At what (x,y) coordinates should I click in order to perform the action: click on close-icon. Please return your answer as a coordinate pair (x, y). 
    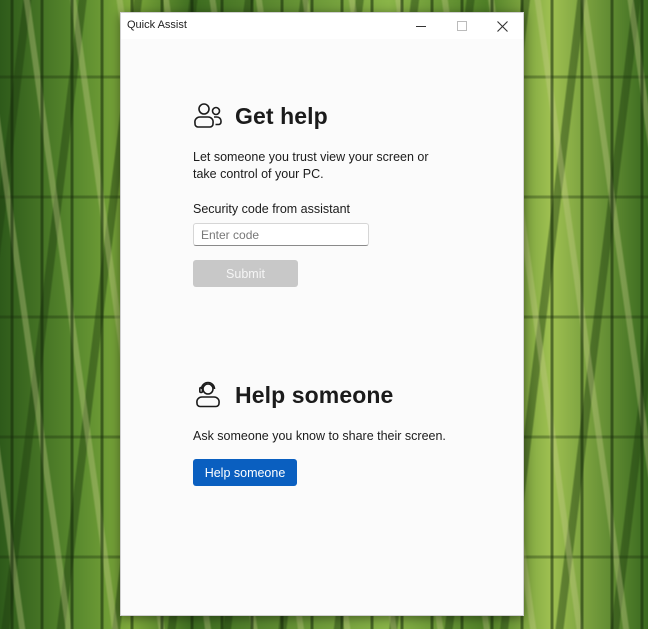
    Looking at the image, I should click on (502, 26).